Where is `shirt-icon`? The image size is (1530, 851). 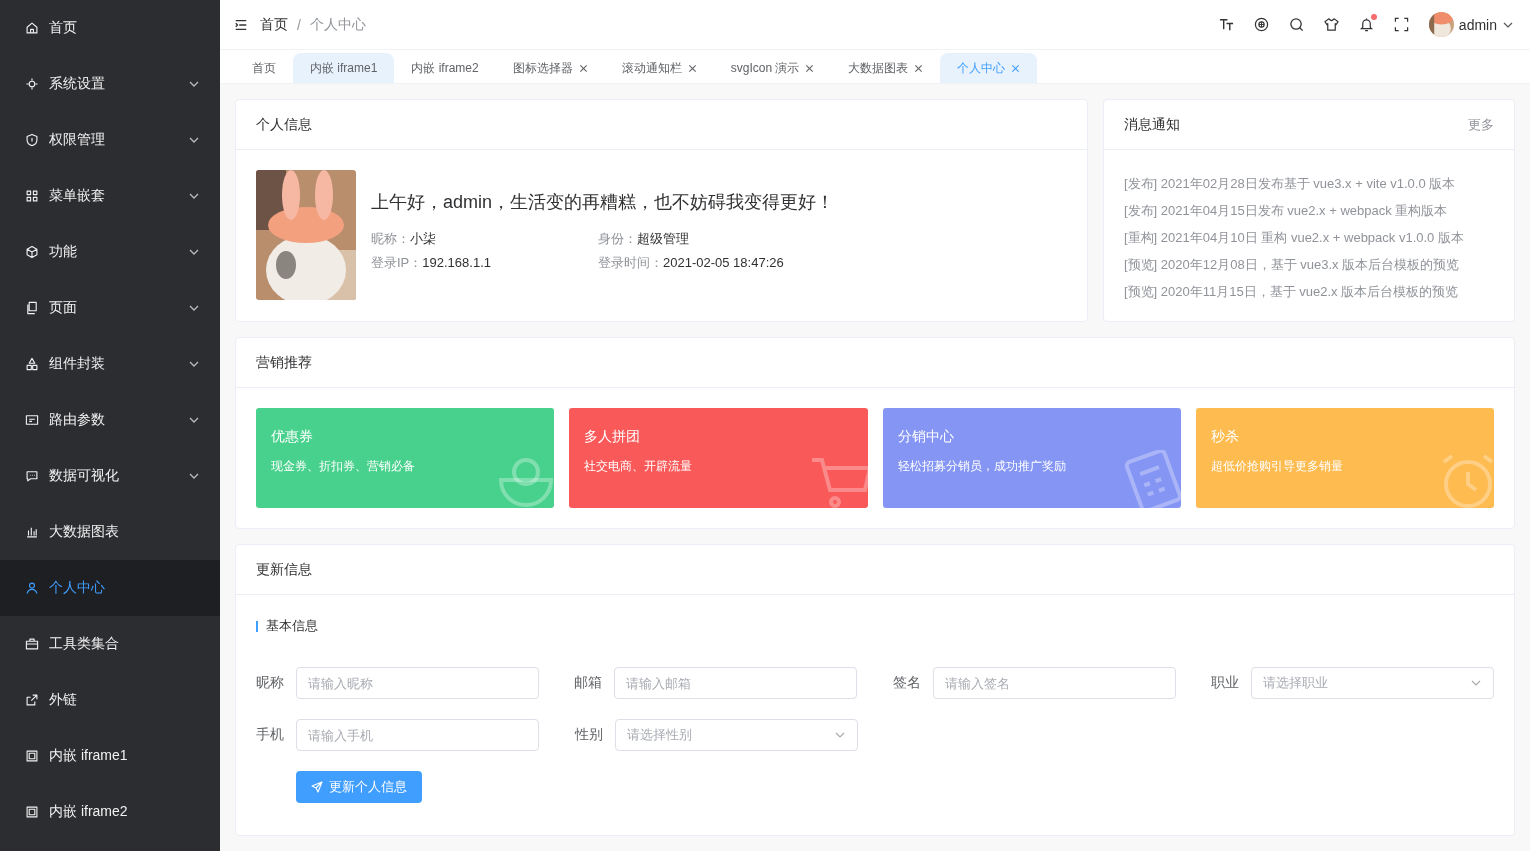
shirt-icon is located at coordinates (1331, 24).